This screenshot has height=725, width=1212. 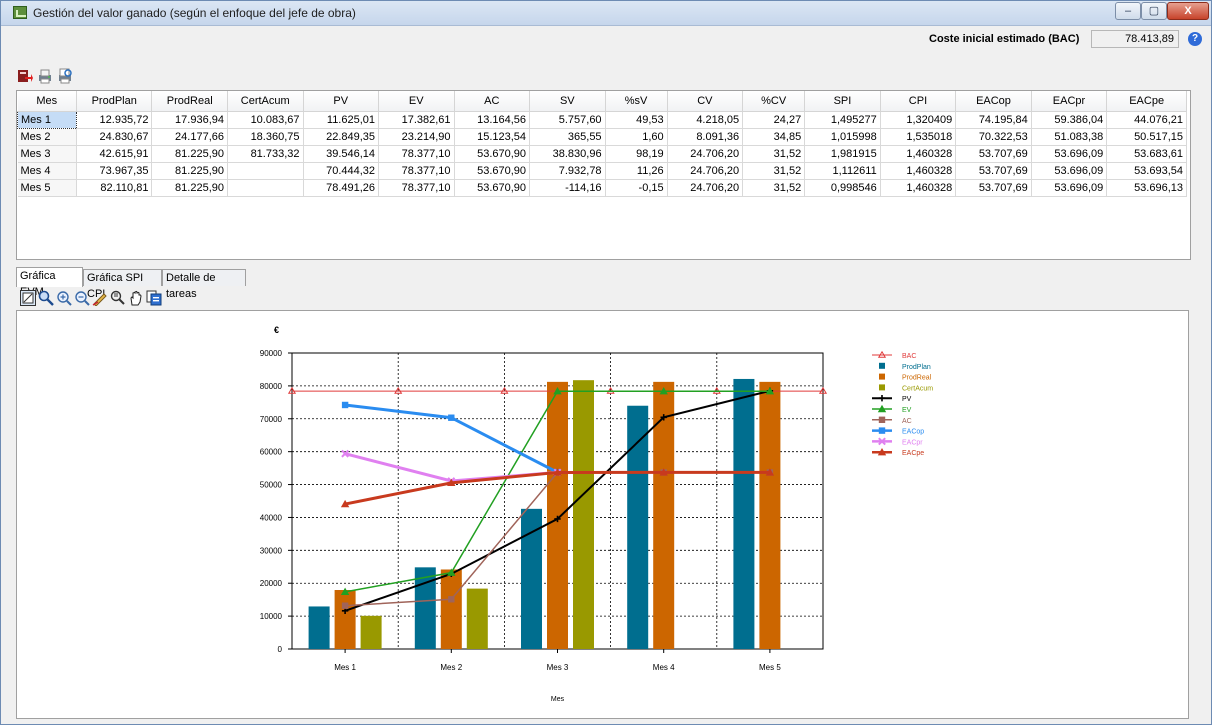 What do you see at coordinates (341, 137) in the screenshot?
I see `table-cell: 22.849,35` at bounding box center [341, 137].